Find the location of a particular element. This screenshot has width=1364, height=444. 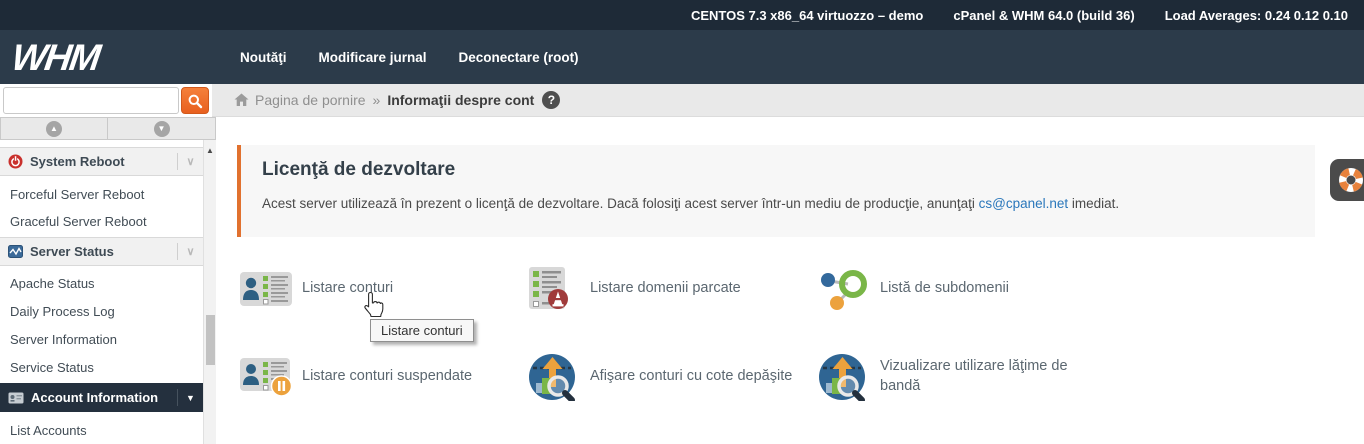

help-icon: ? is located at coordinates (551, 100).